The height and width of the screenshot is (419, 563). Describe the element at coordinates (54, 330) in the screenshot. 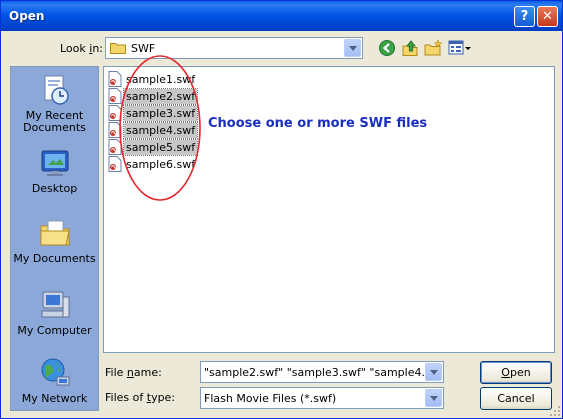

I see `place-label: My Computer` at that location.